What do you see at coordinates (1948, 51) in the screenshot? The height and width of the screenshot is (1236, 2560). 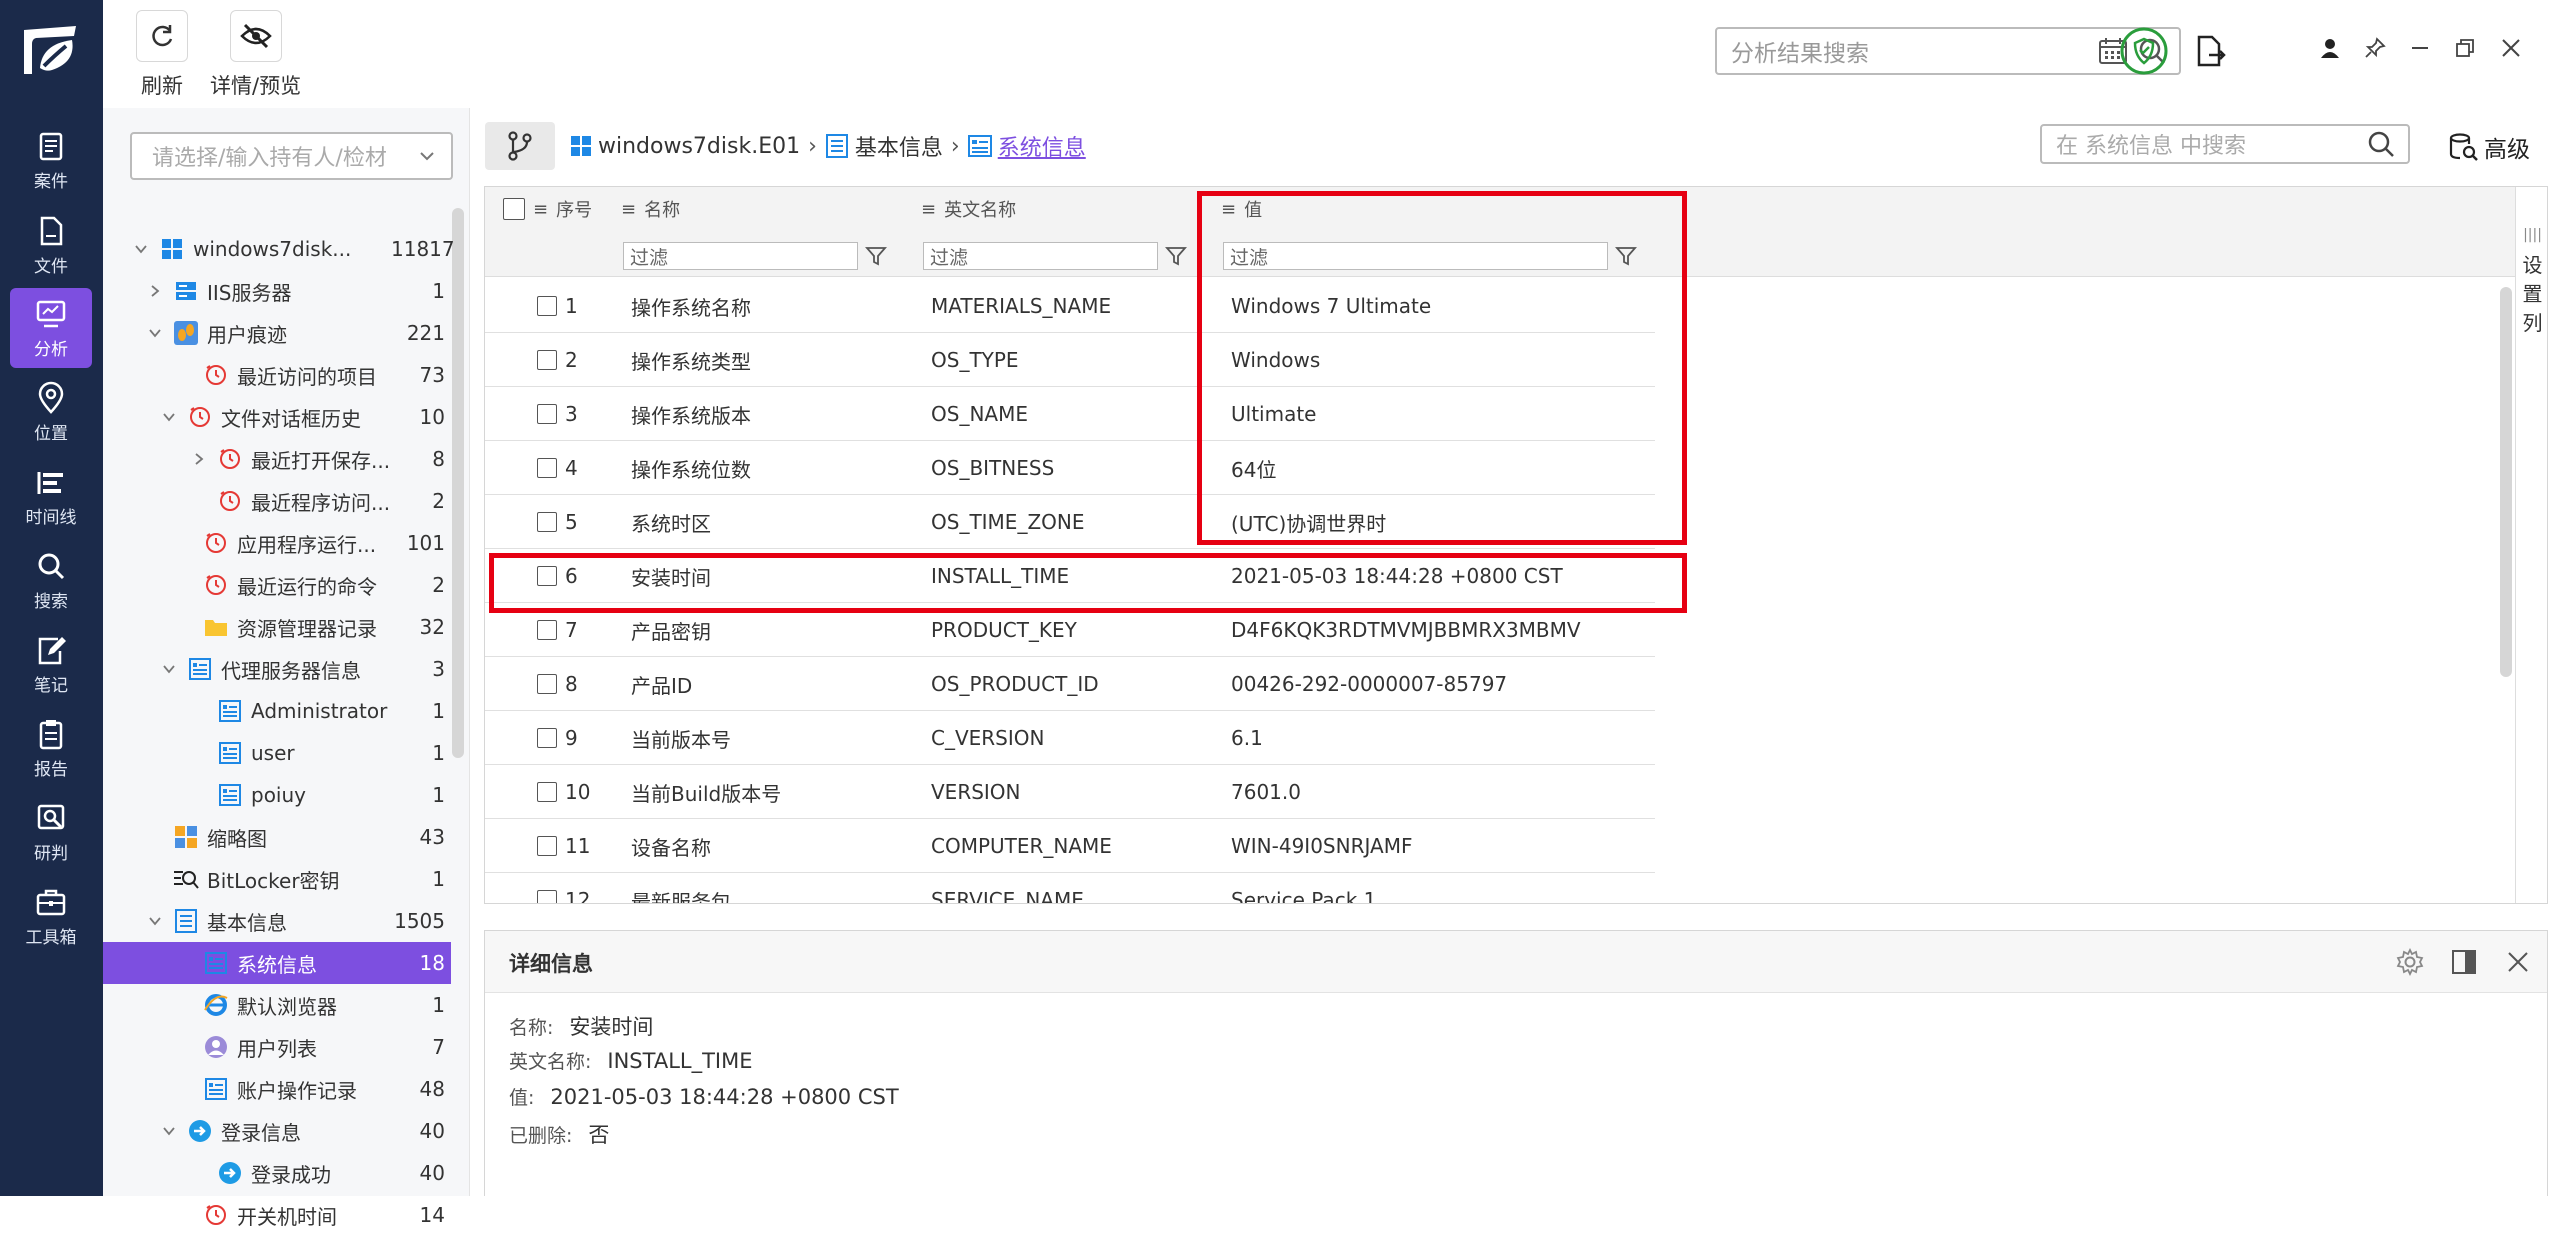 I see `analysis-search-input: 分析结果搜索` at bounding box center [1948, 51].